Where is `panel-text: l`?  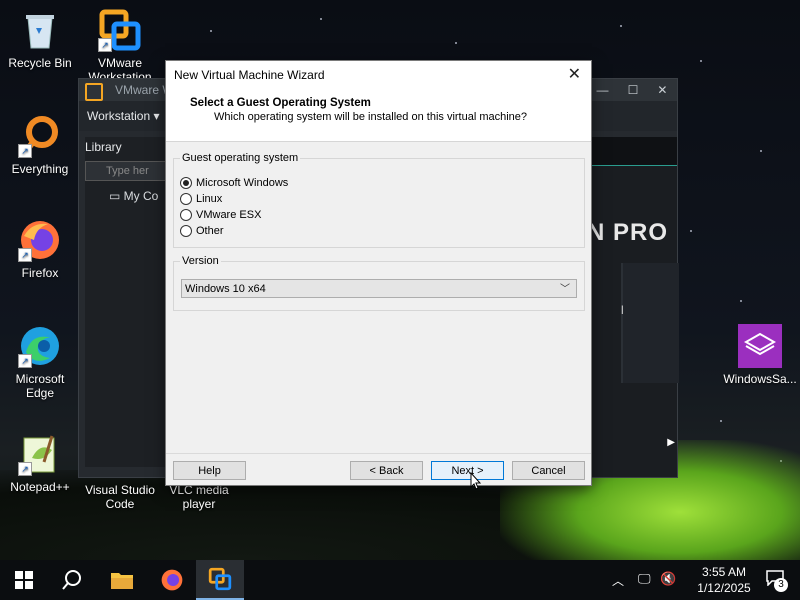 panel-text: l is located at coordinates (622, 310).